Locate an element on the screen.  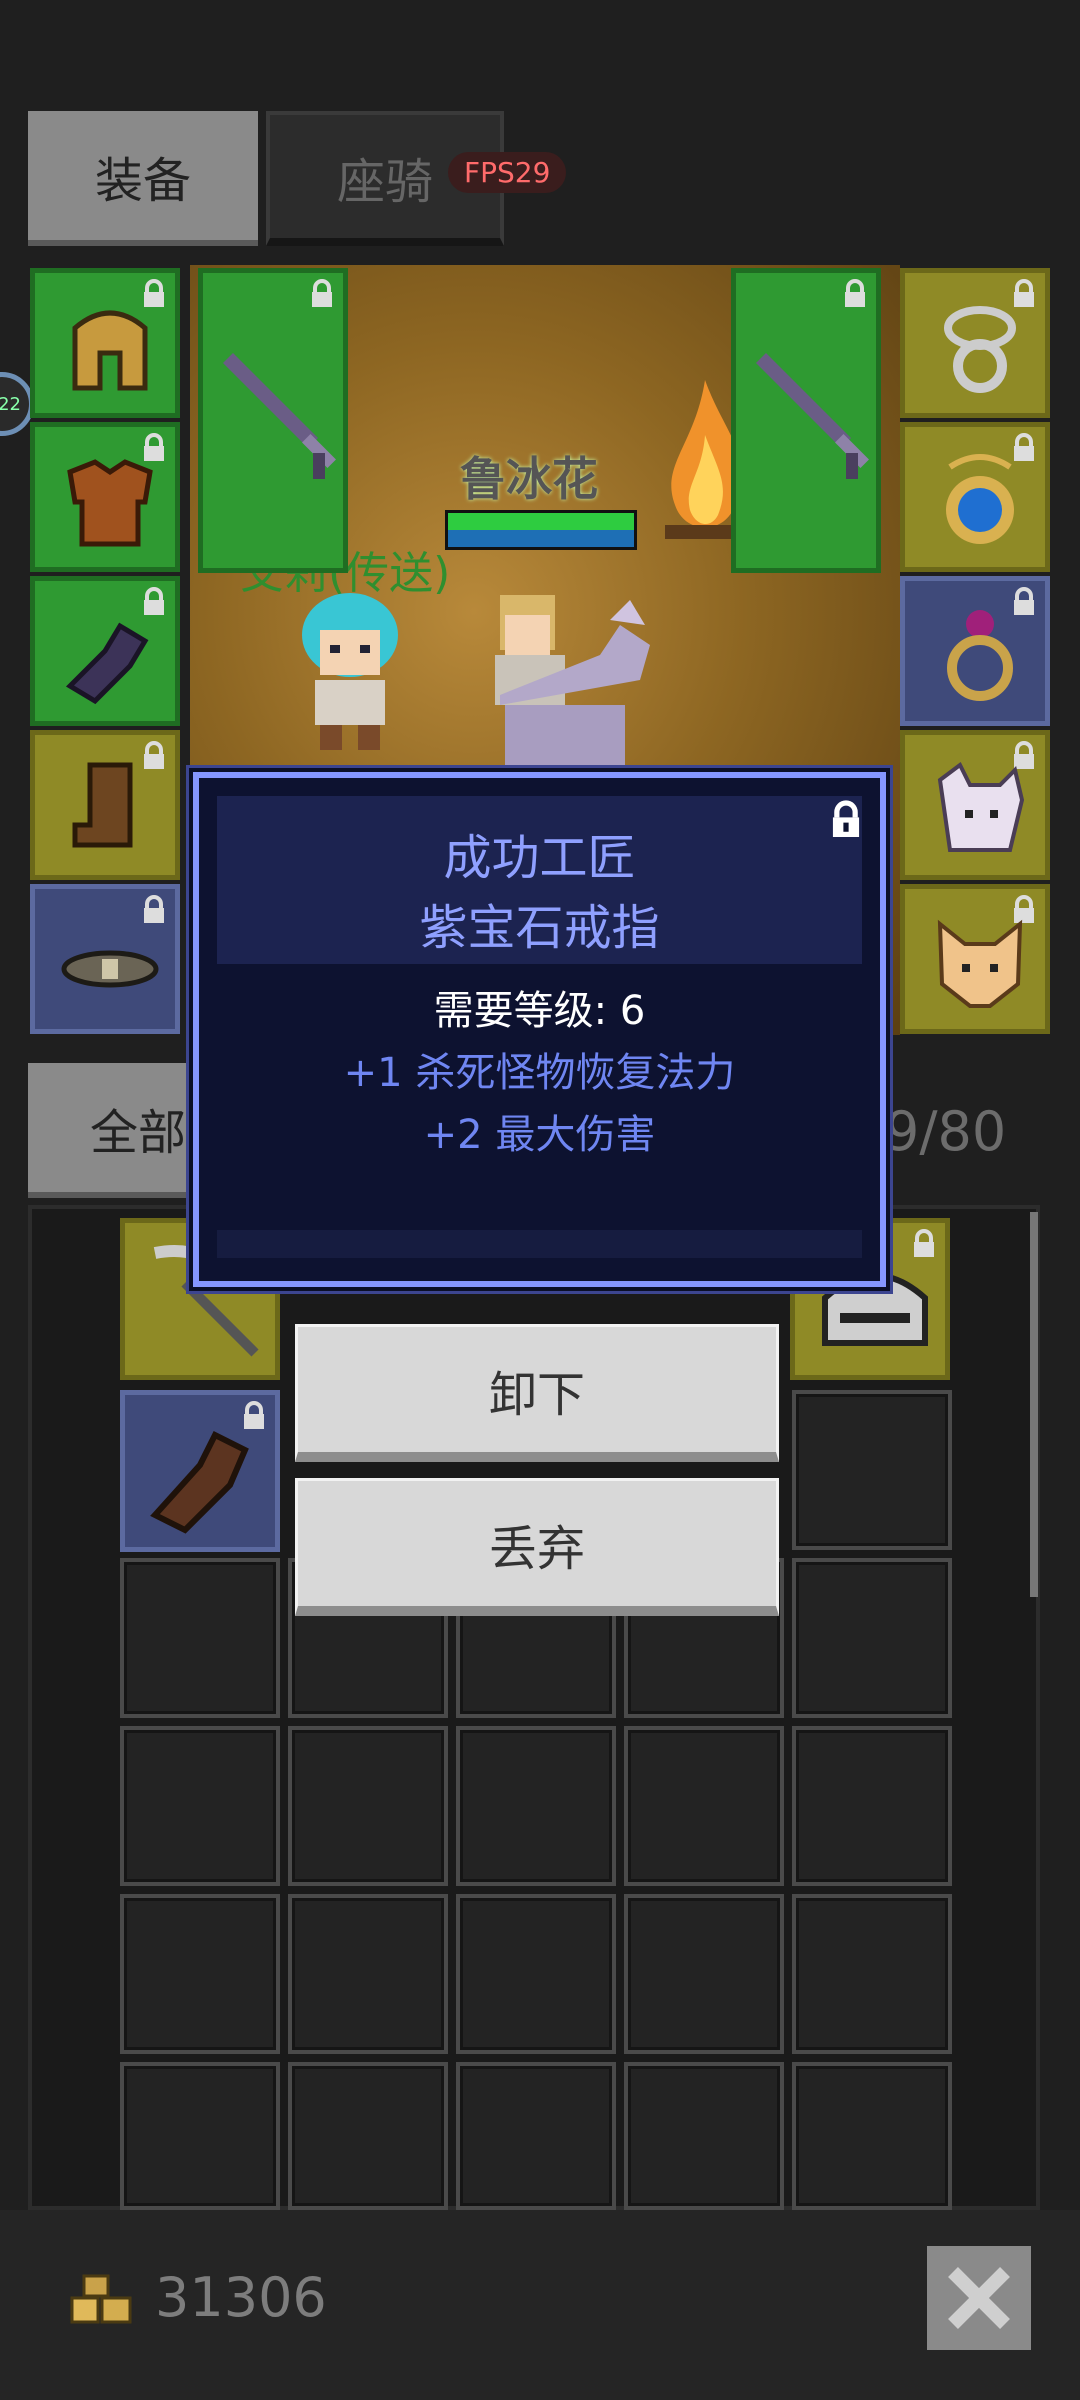
filter-all-label: 全部 is located at coordinates (138, 1132).